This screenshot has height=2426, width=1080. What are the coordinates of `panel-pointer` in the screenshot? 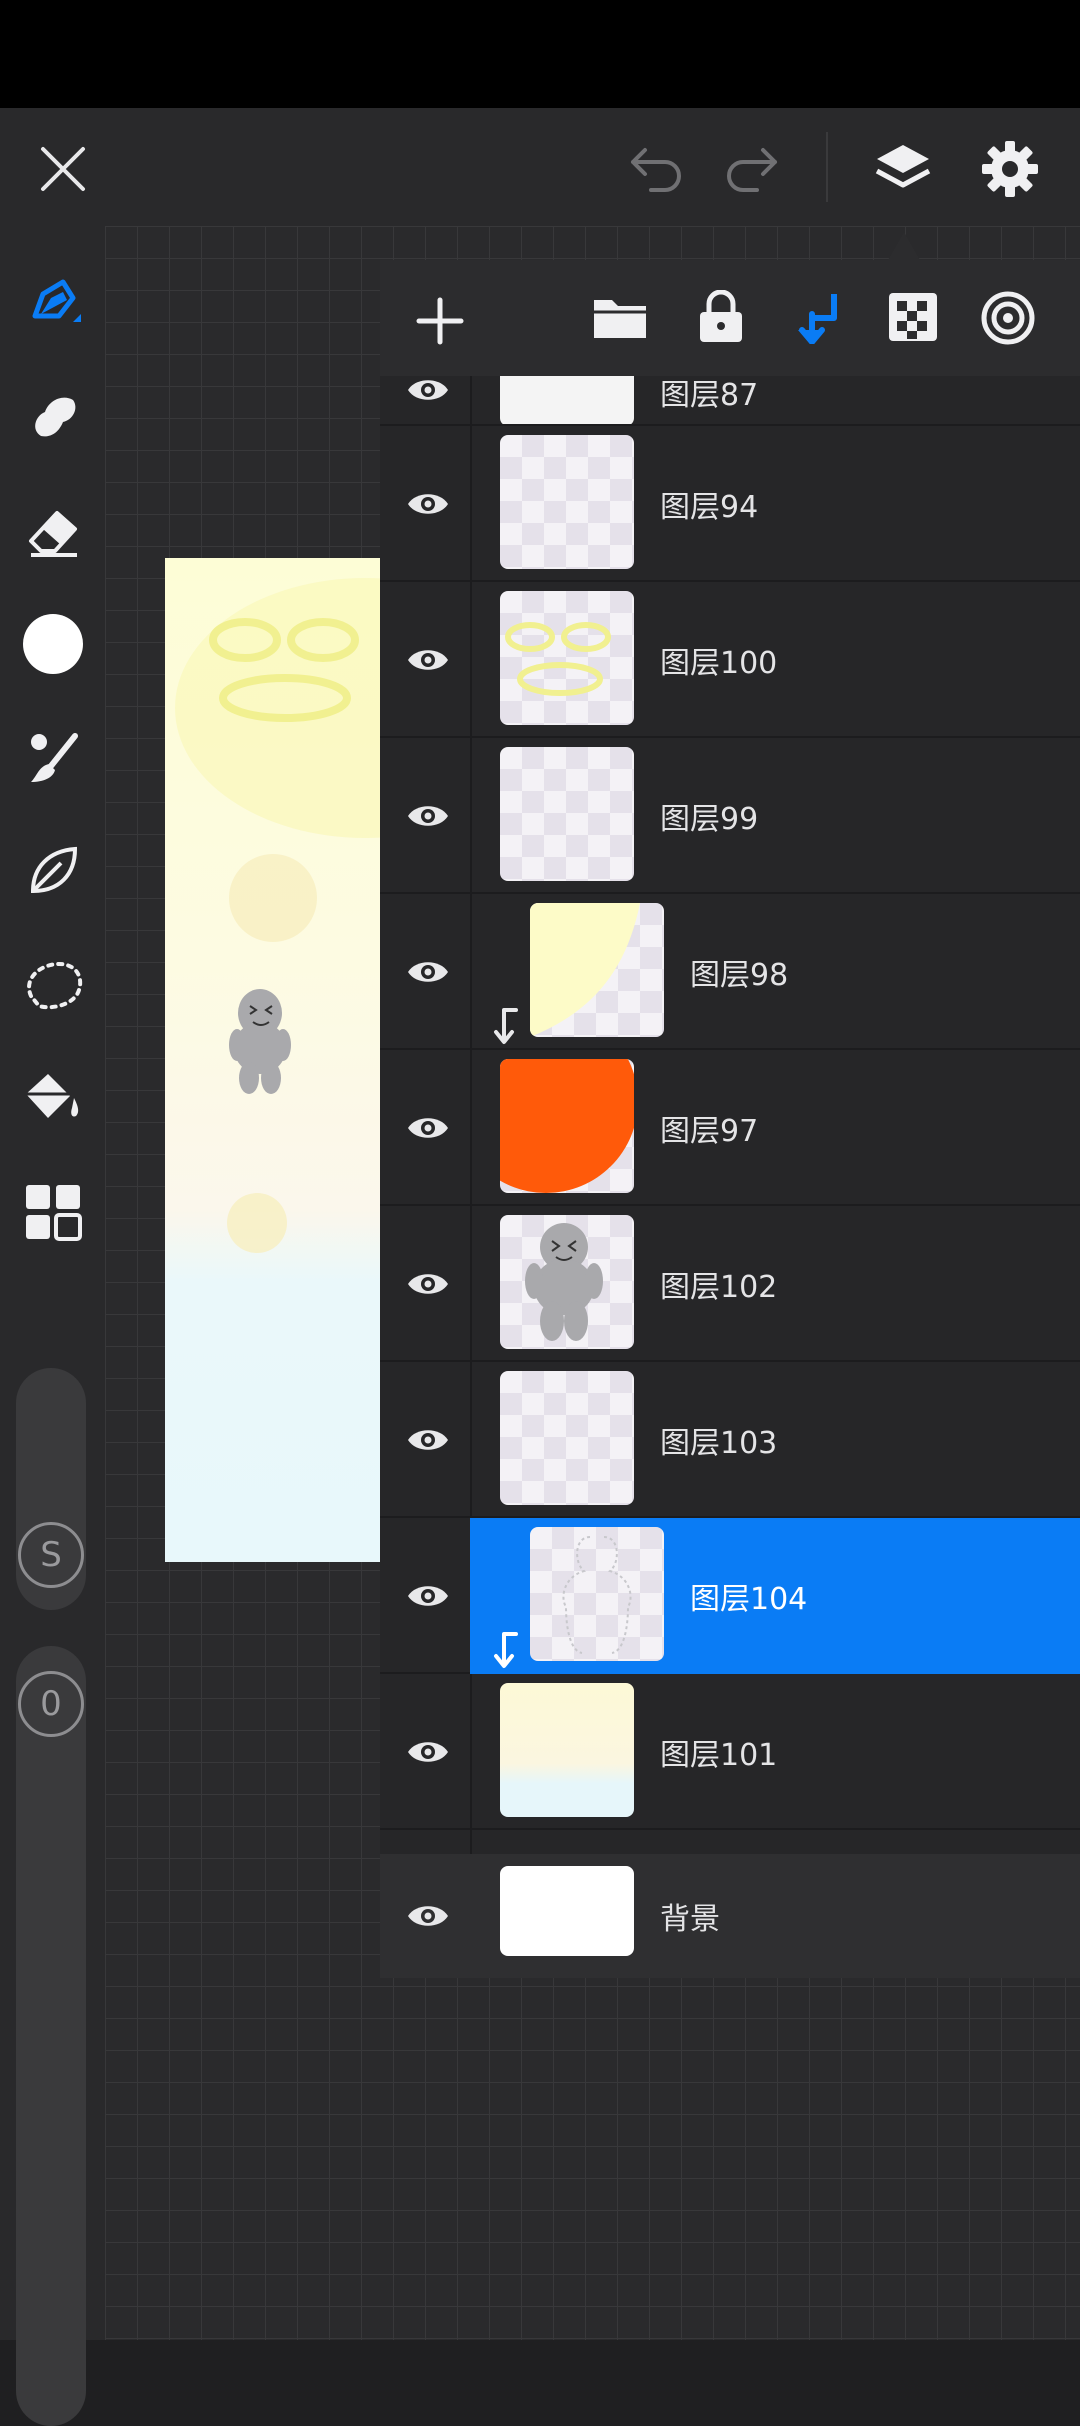 It's located at (904, 246).